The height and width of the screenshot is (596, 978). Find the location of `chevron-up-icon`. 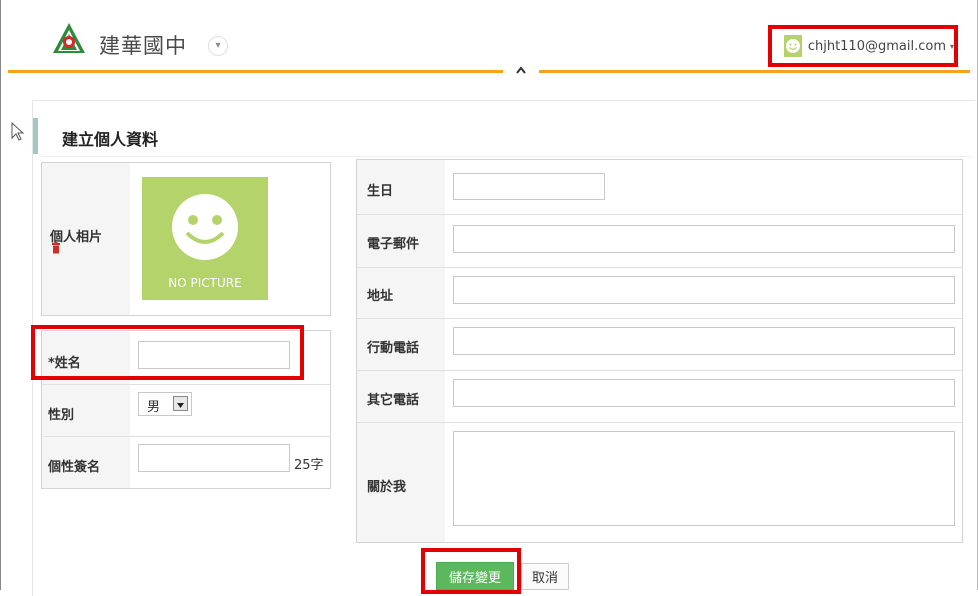

chevron-up-icon is located at coordinates (521, 70).